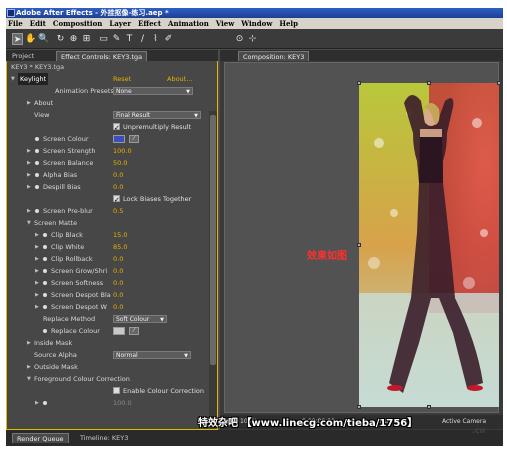 Image resolution: width=507 pixels, height=452 pixels. I want to click on menu-help: Help, so click(288, 23).